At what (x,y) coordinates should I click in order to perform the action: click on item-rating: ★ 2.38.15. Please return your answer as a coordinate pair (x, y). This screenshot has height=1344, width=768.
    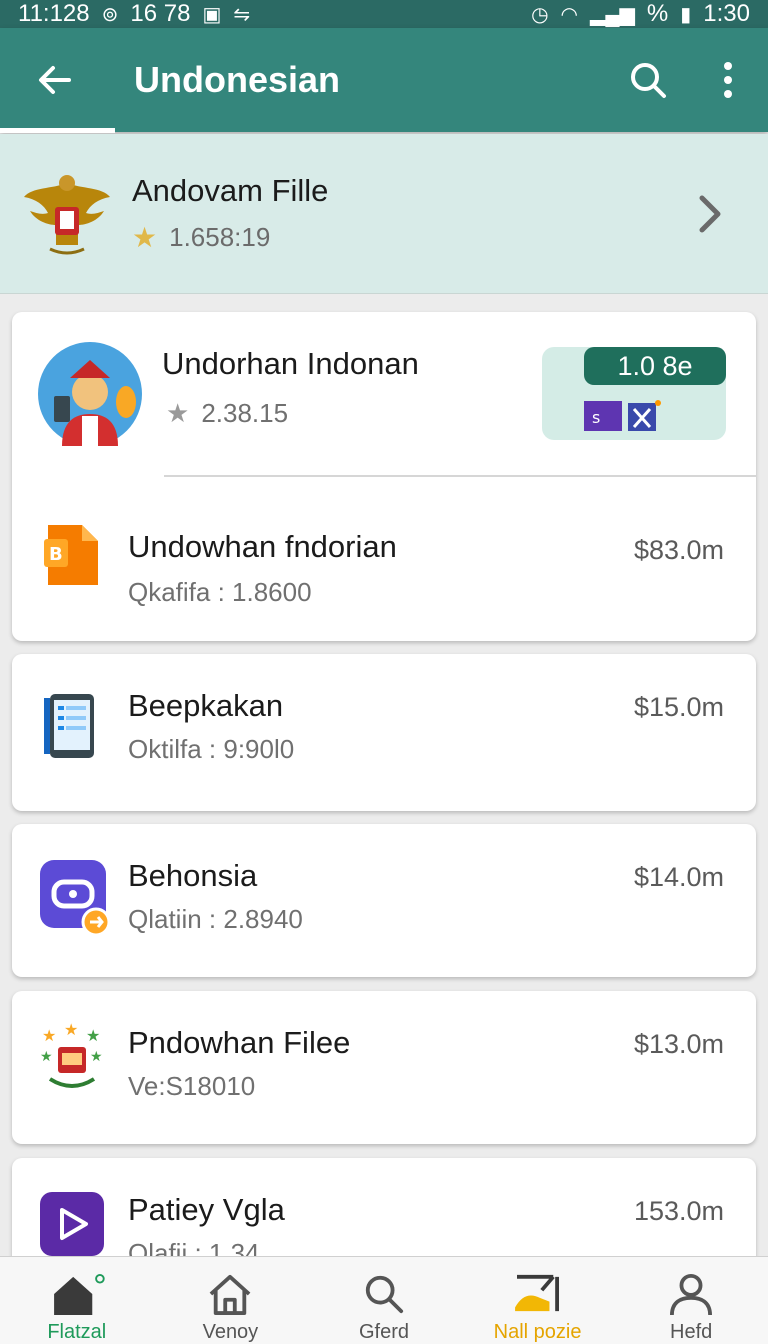
    Looking at the image, I should click on (227, 413).